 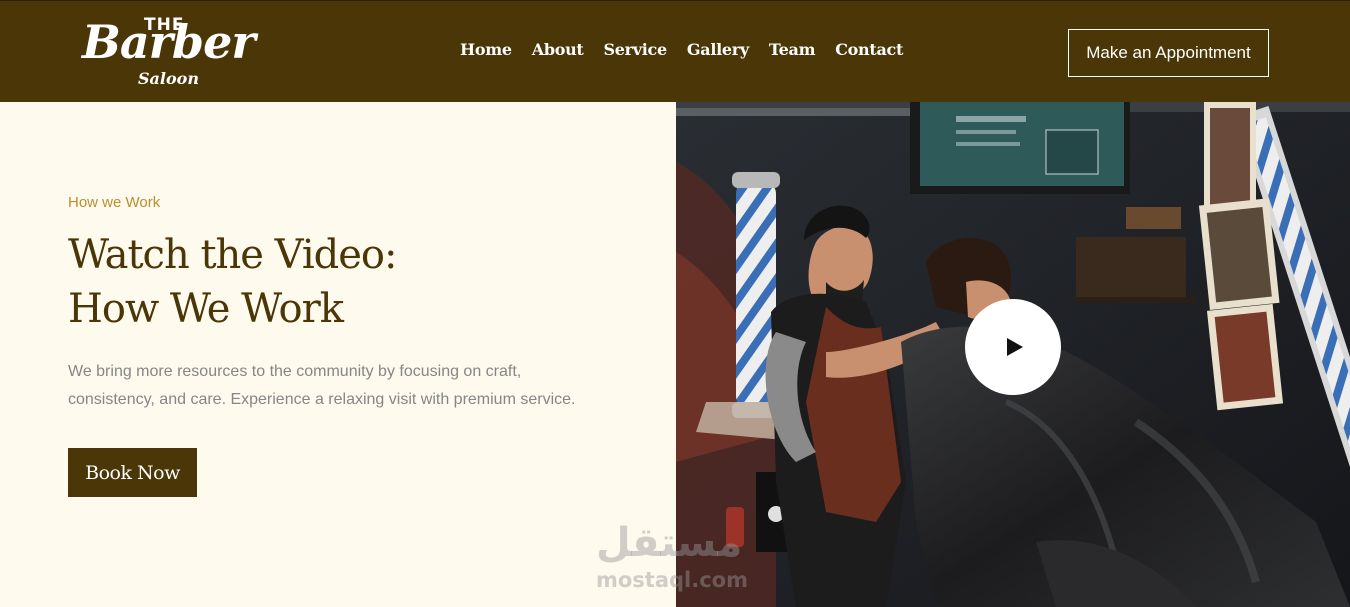 I want to click on main-nav: Home About Service Gallery Team Contact, so click(x=691, y=49).